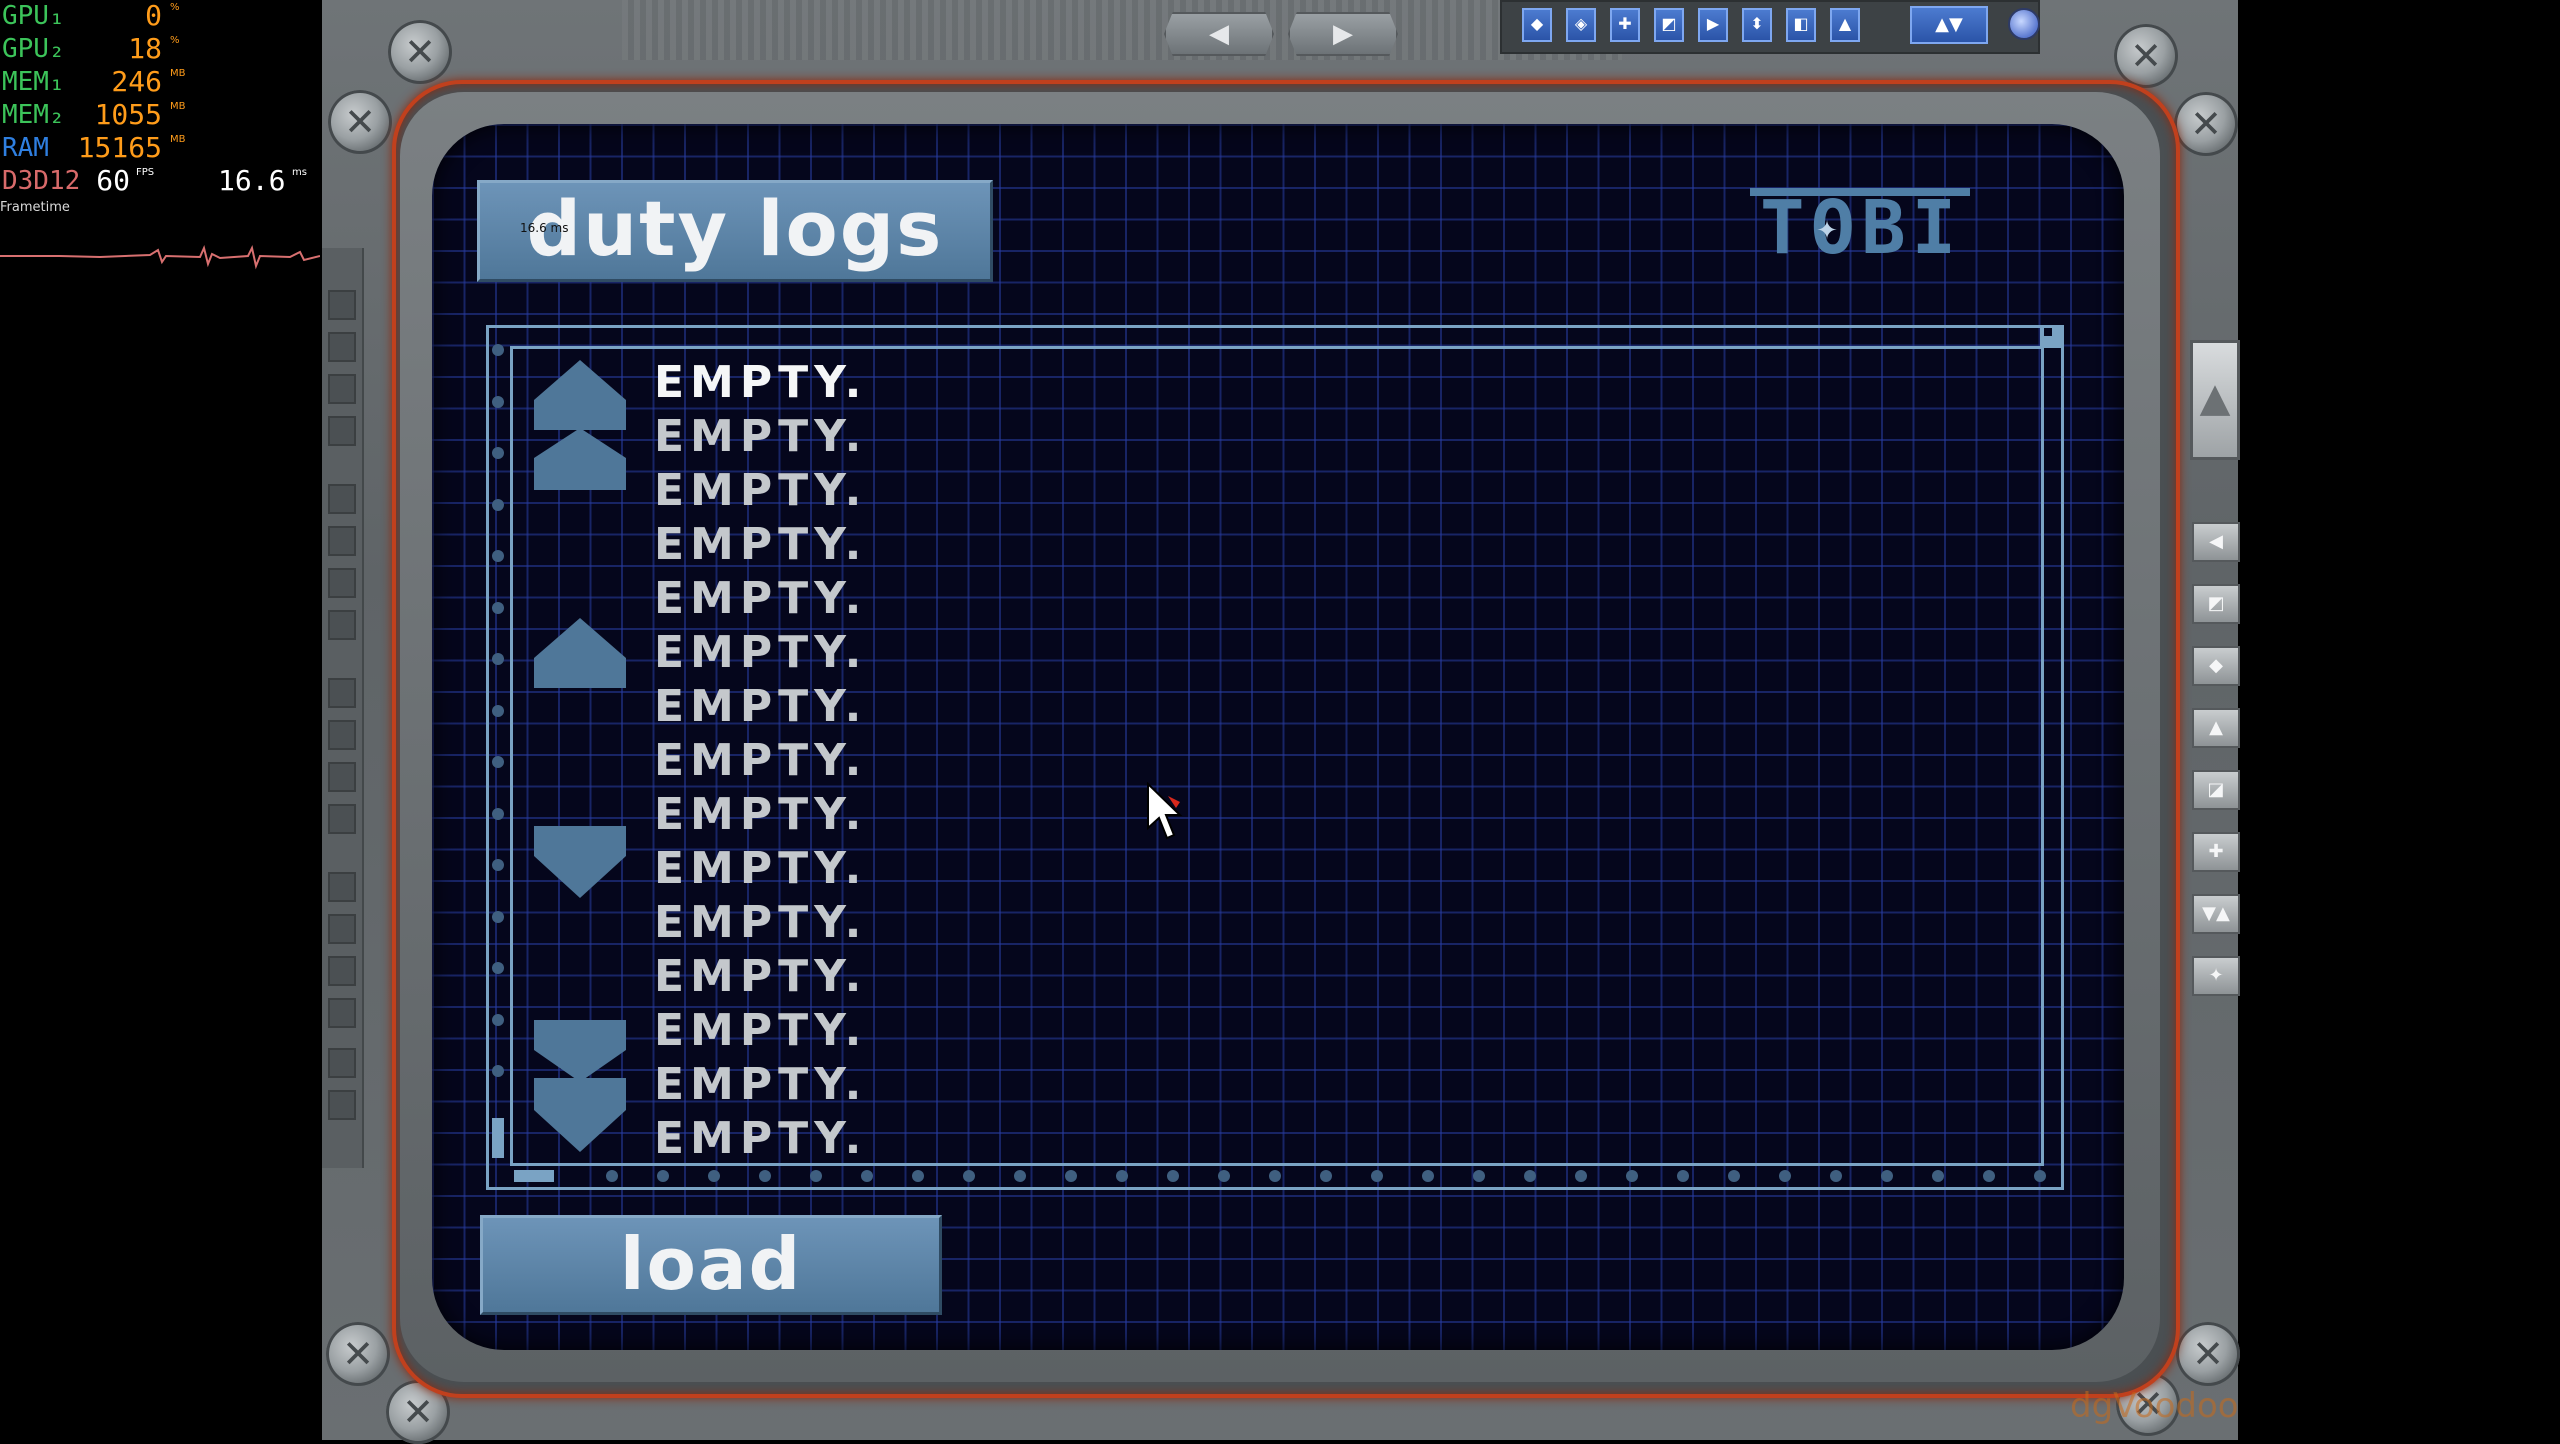 The width and height of the screenshot is (2560, 1444). What do you see at coordinates (1122, 30) in the screenshot?
I see `frame-texture` at bounding box center [1122, 30].